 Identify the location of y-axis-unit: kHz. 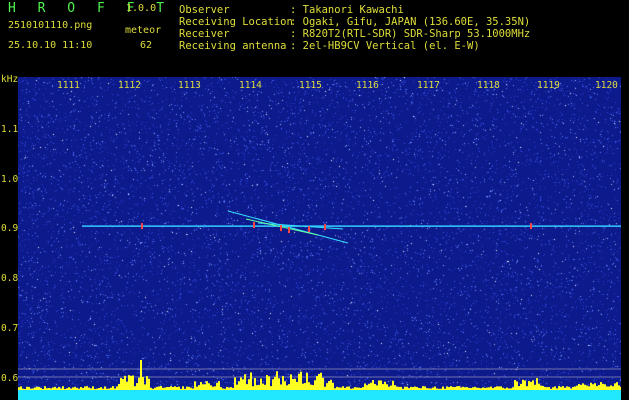
(10, 79).